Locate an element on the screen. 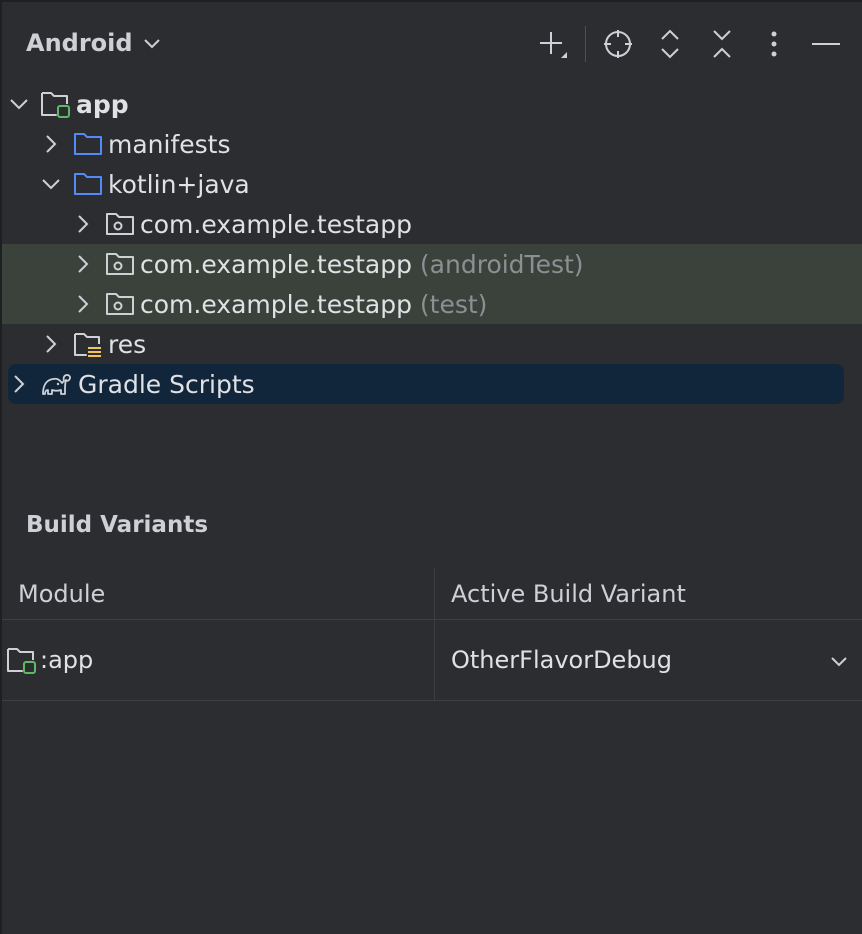 The height and width of the screenshot is (934, 862). hide-icon is located at coordinates (826, 44).